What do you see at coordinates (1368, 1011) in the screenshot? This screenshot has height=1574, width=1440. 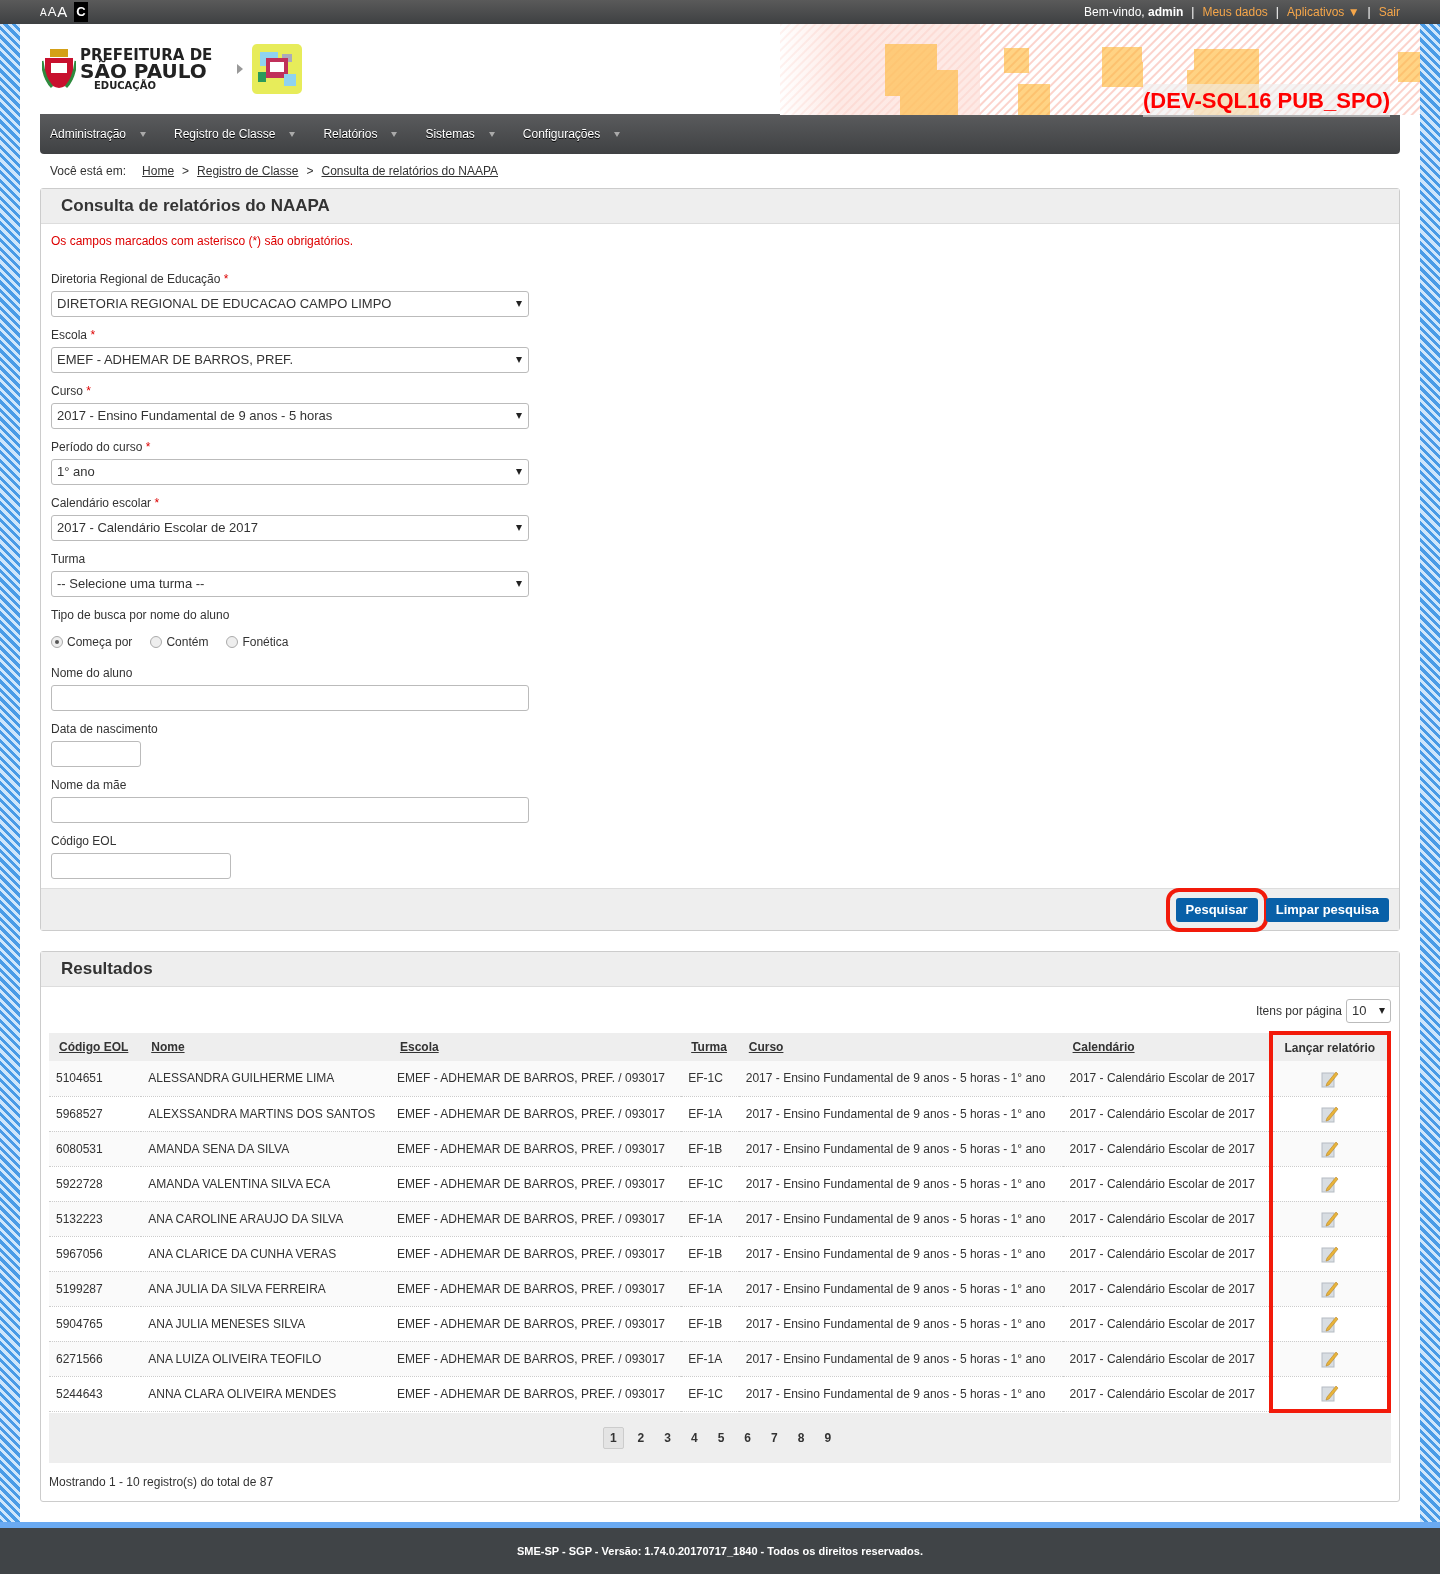 I see `page-size-select: 10` at bounding box center [1368, 1011].